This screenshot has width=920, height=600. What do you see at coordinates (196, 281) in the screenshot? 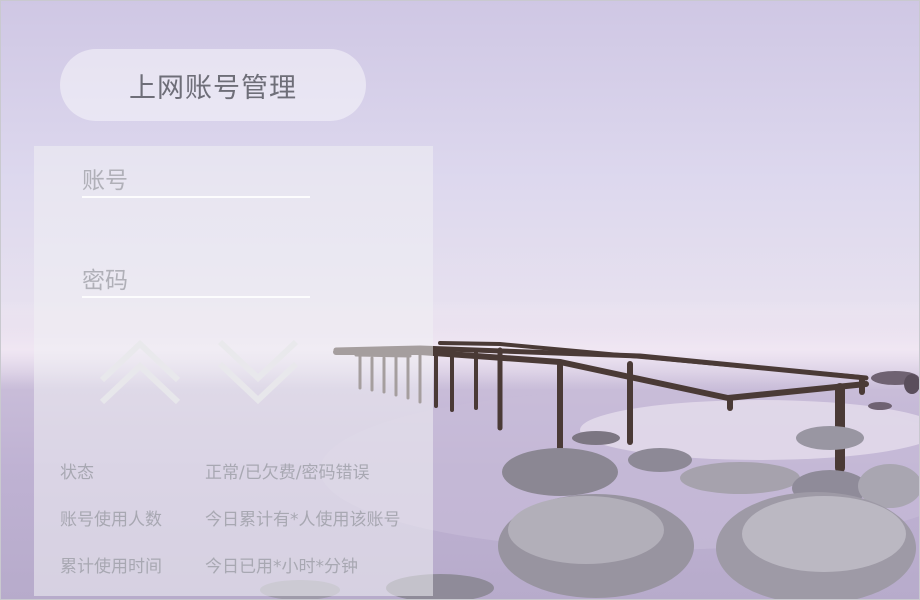
I see `password-input` at bounding box center [196, 281].